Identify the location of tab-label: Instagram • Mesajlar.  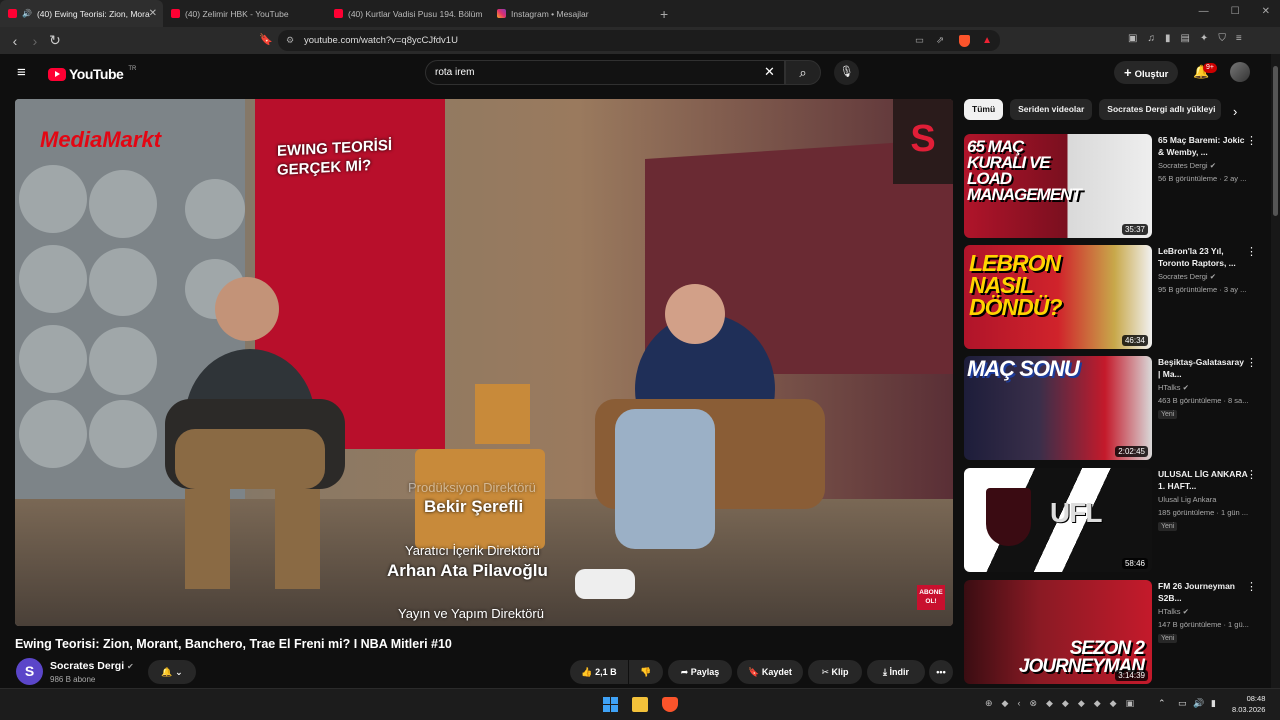
(550, 13).